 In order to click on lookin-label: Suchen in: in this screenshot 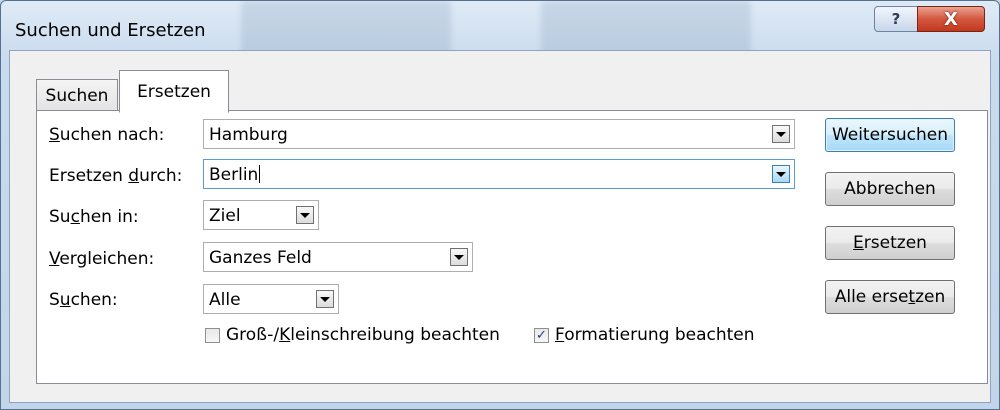, I will do `click(94, 217)`.